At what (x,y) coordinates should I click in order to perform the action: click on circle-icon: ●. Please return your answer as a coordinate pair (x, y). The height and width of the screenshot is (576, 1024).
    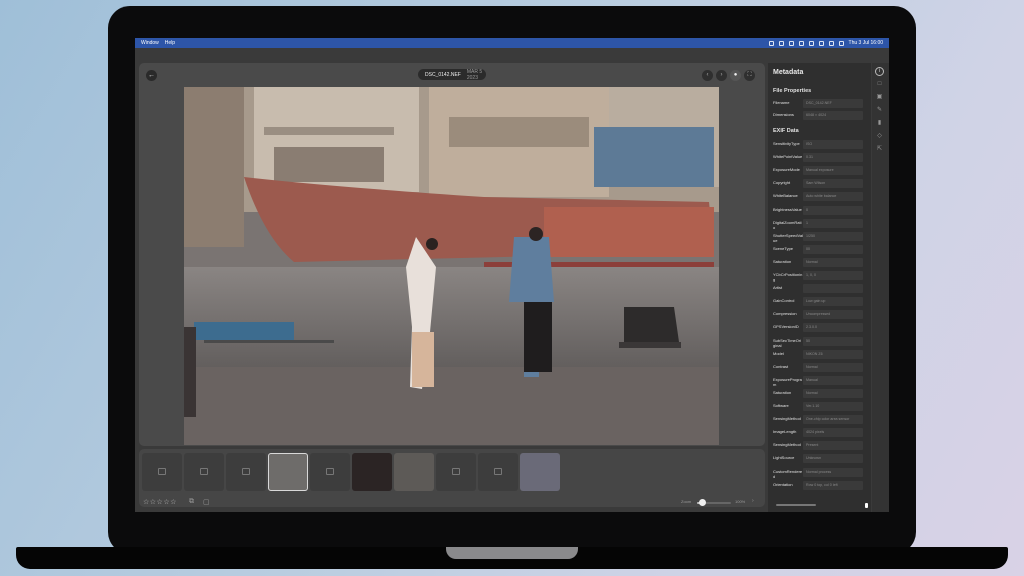
    Looking at the image, I should click on (735, 75).